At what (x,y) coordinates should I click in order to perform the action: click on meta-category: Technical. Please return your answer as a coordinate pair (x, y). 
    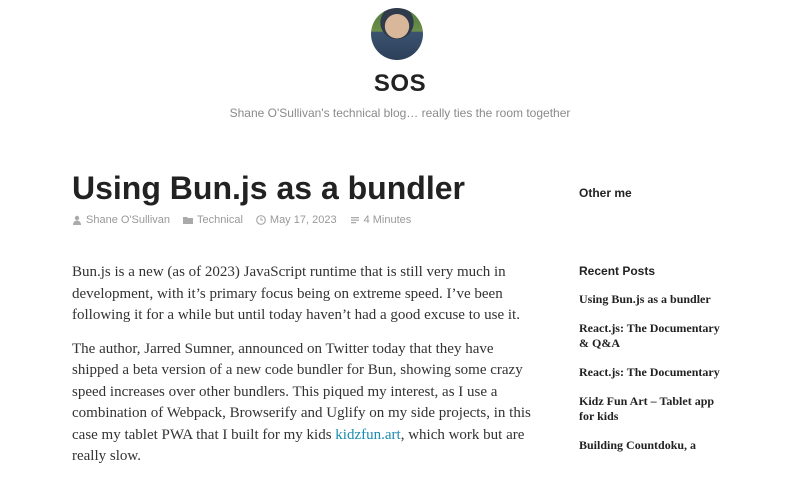
    Looking at the image, I should click on (213, 220).